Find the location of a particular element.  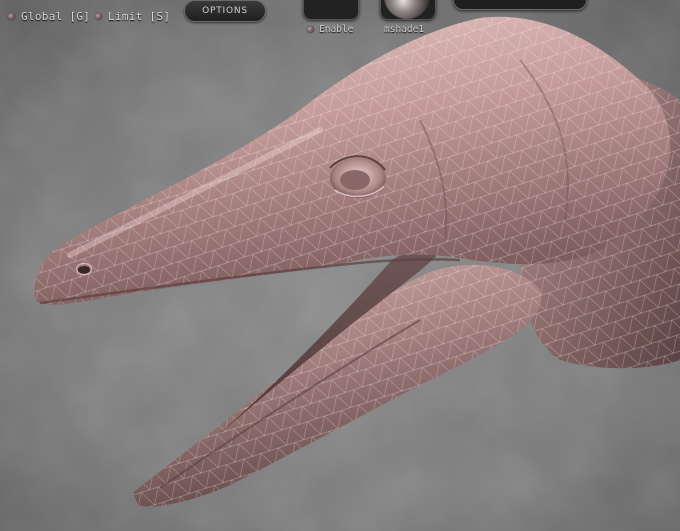

enable-toggle: Enable is located at coordinates (330, 29).